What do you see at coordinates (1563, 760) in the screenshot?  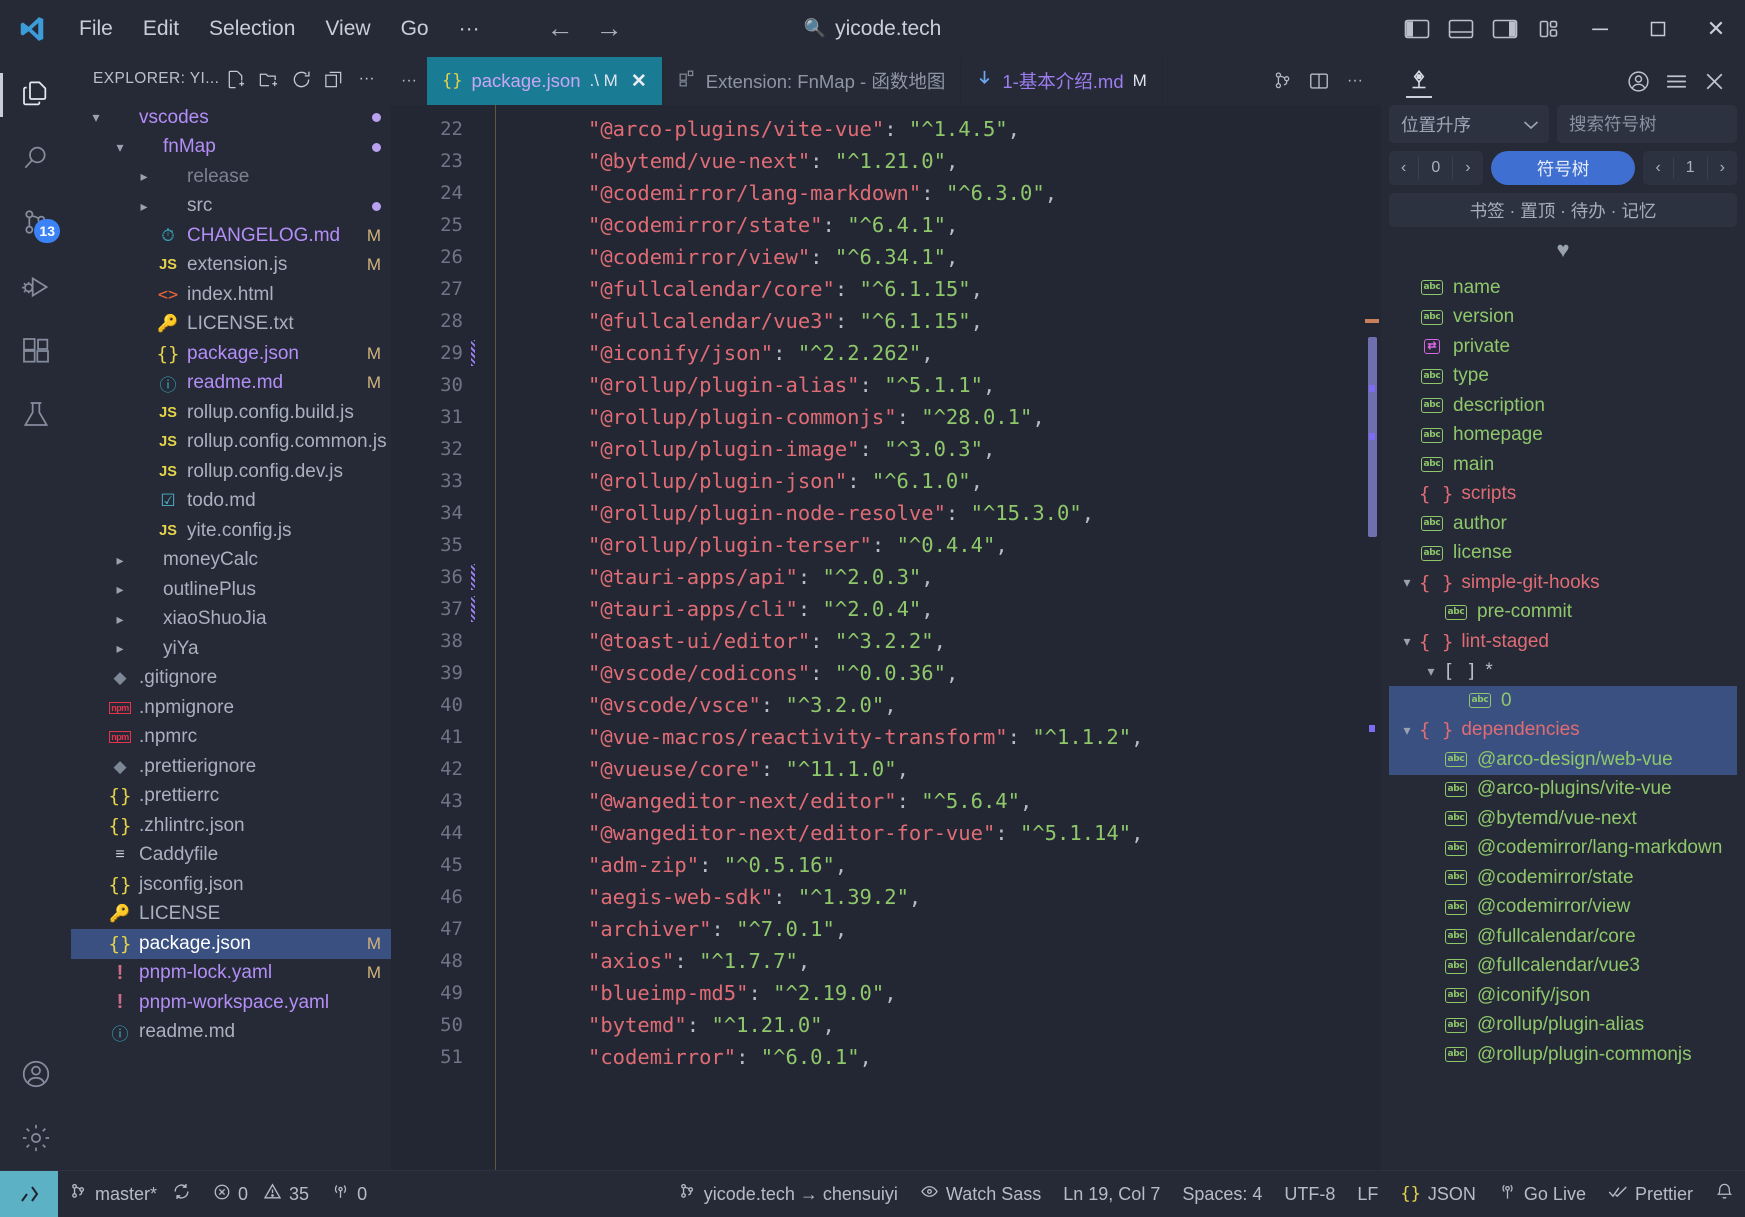 I see `symbol-tree-row: ▾abc@arco-design/web-vue` at bounding box center [1563, 760].